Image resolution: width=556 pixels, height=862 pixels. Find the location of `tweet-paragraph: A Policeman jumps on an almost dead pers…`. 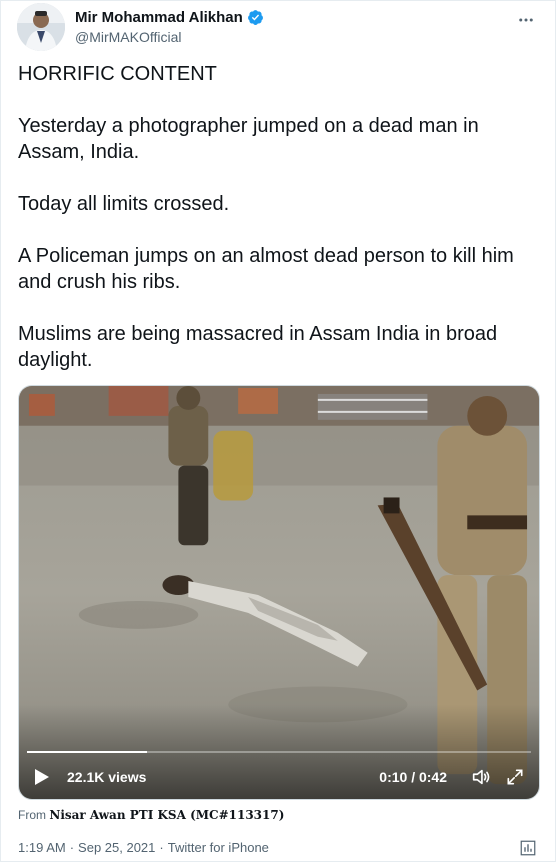

tweet-paragraph: A Policeman jumps on an almost dead pers… is located at coordinates (266, 269).